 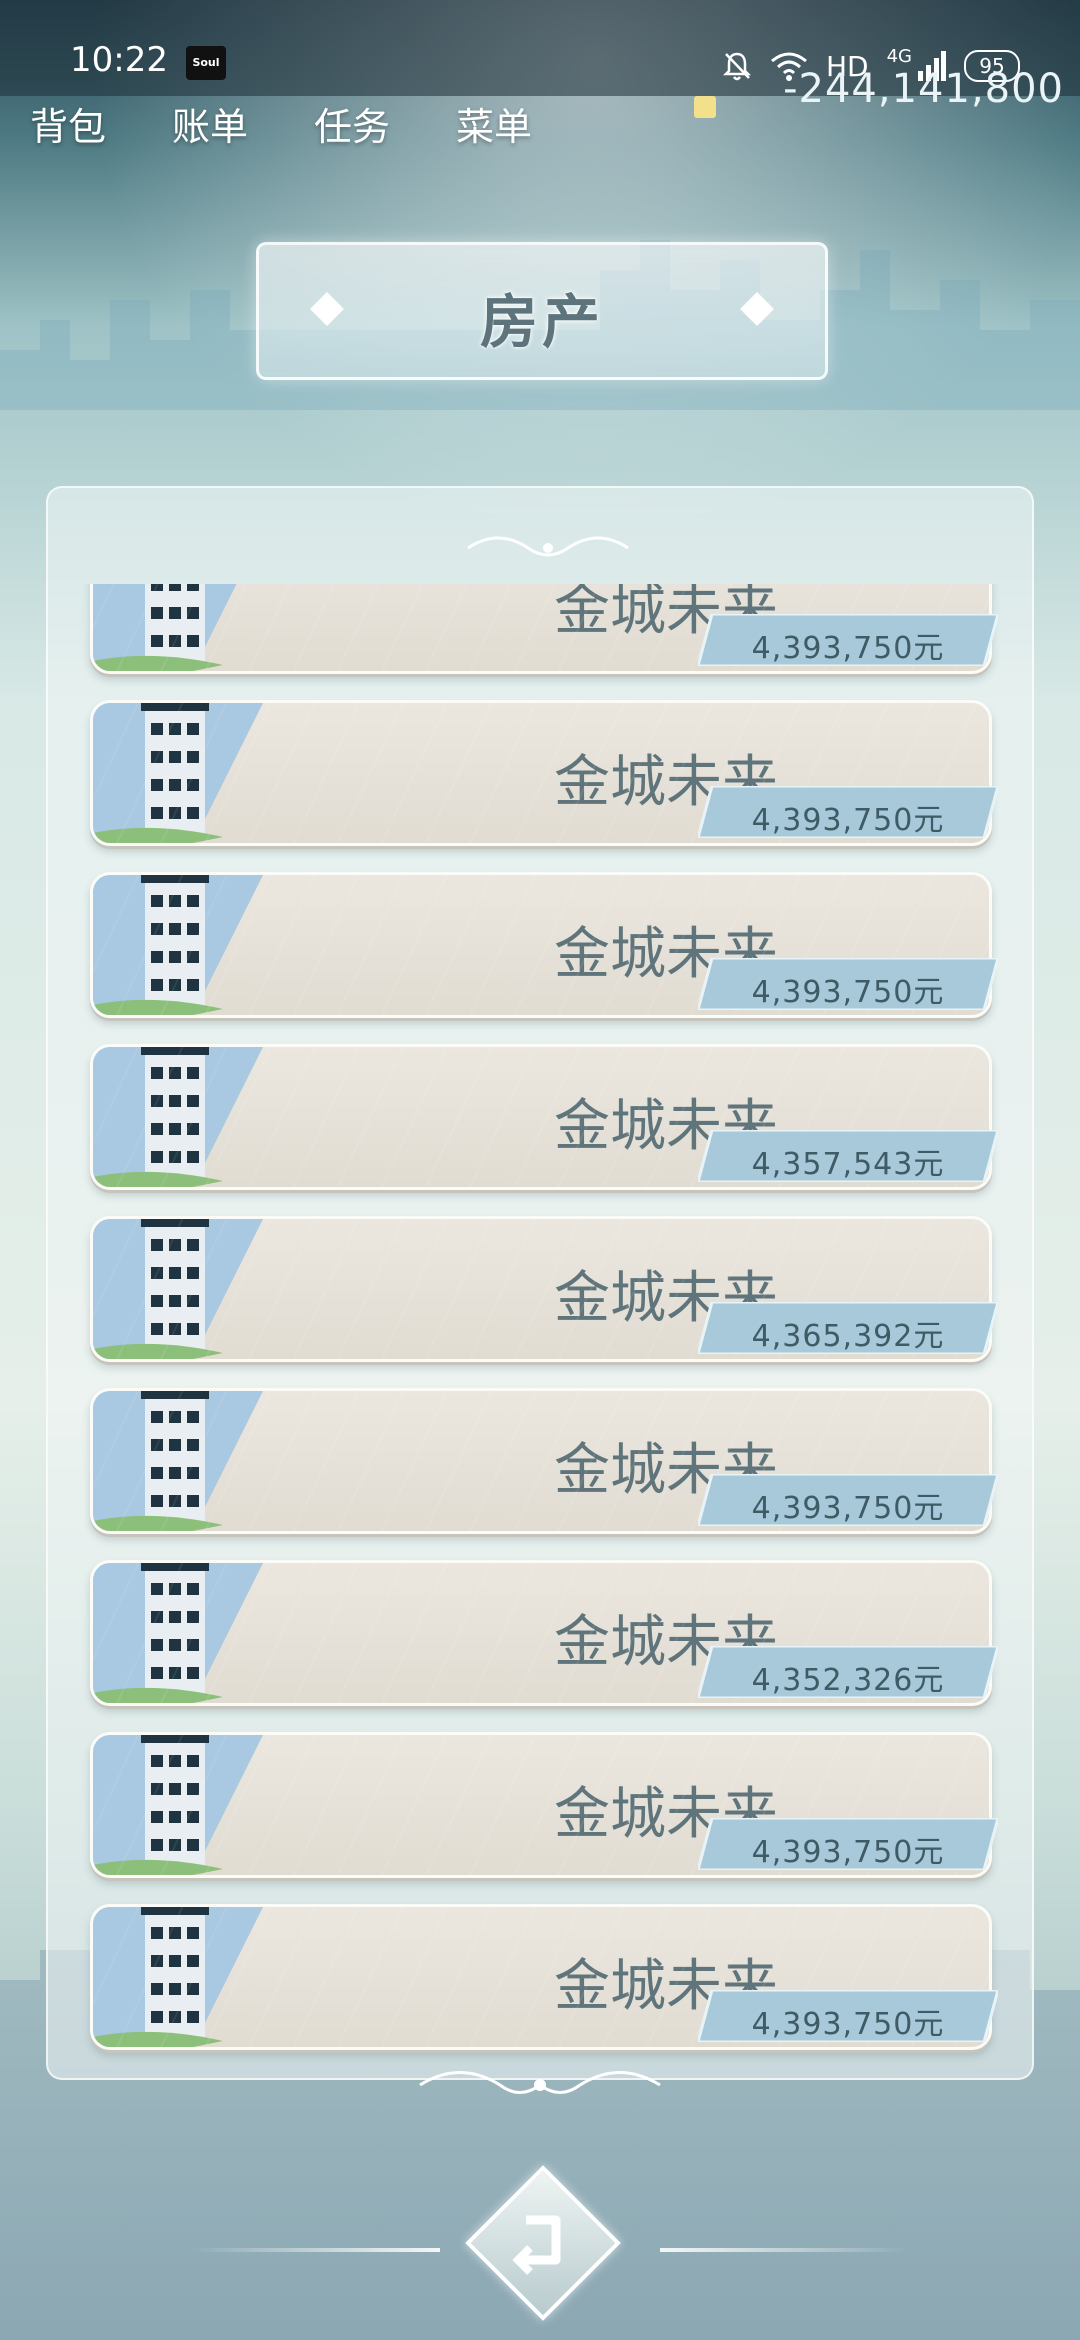 I want to click on title-panel: 房产, so click(x=542, y=311).